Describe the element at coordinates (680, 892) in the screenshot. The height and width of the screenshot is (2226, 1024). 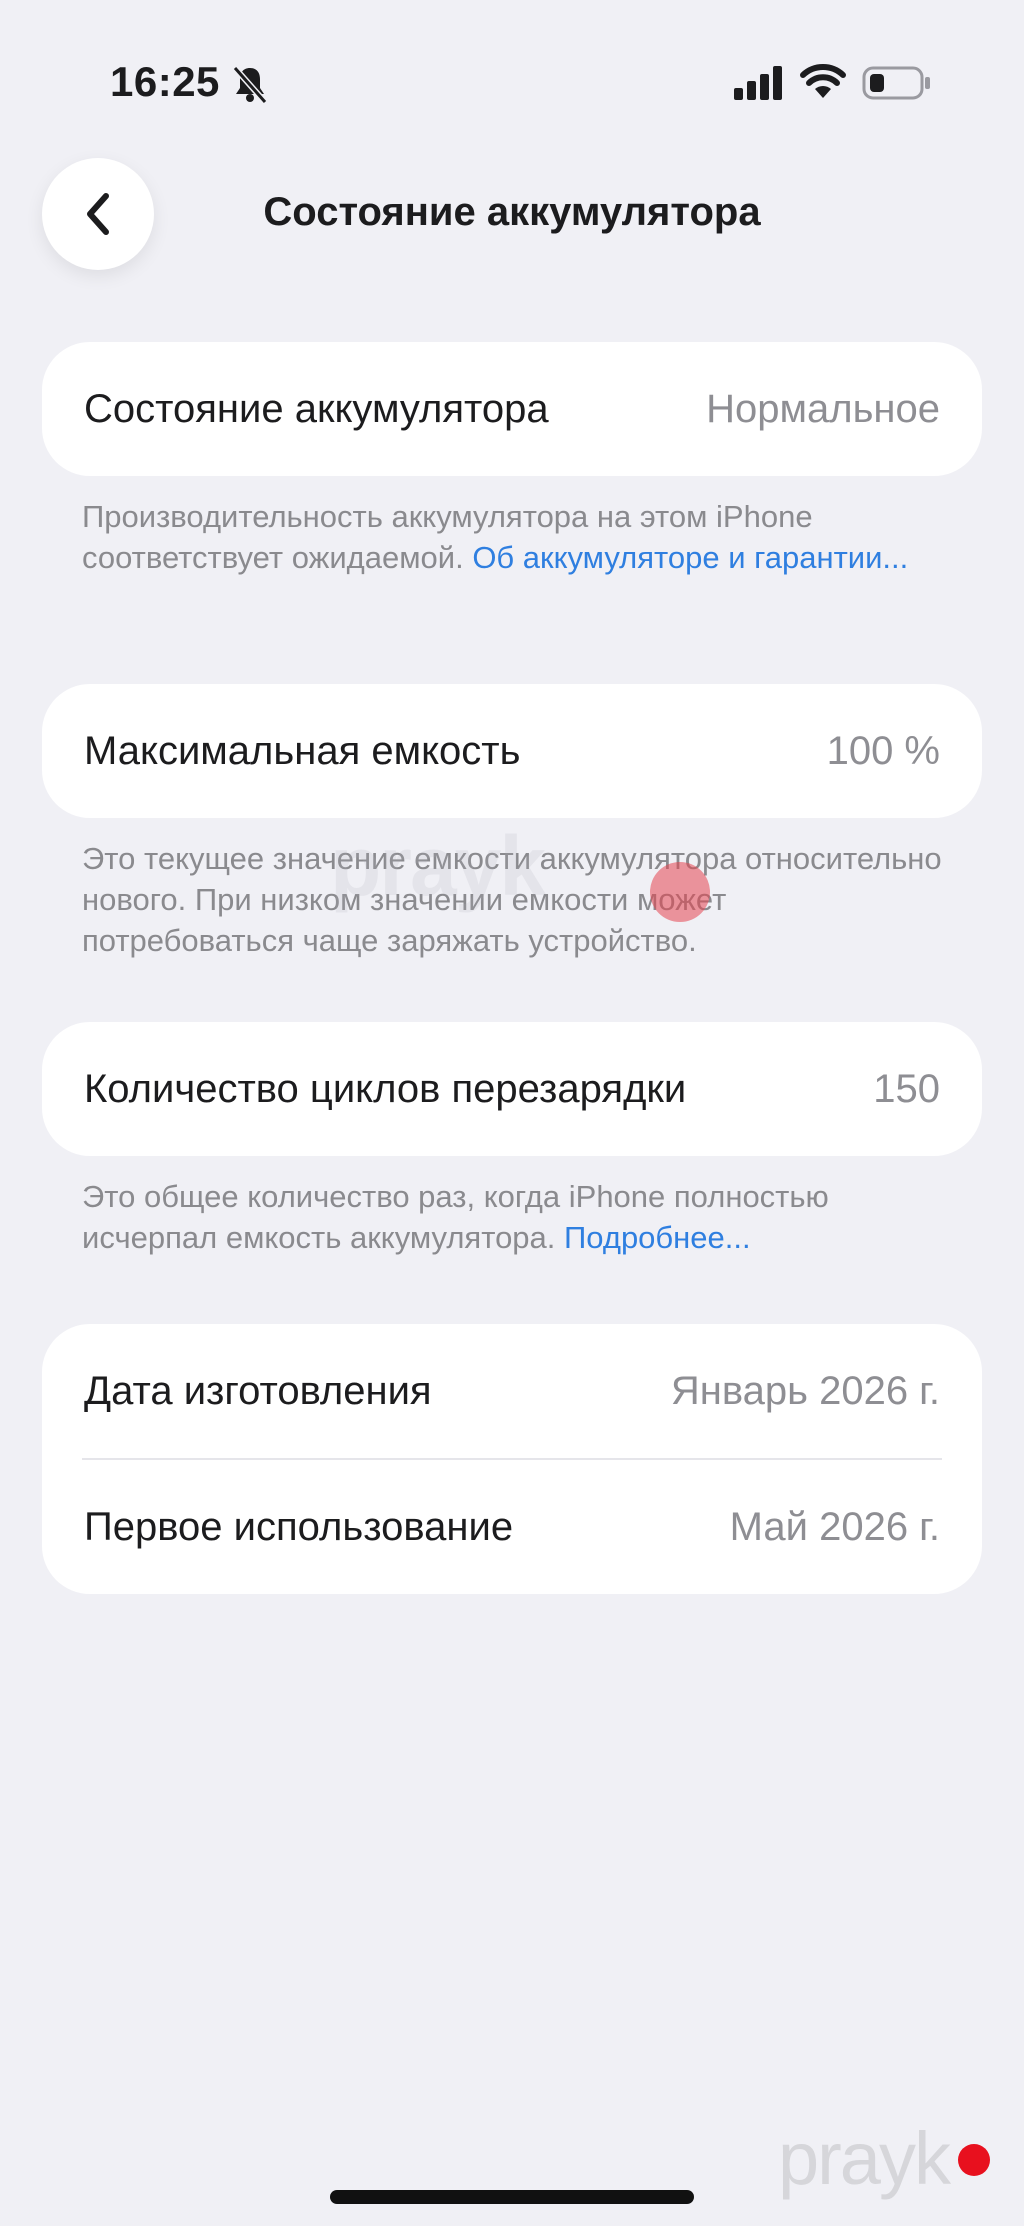
I see `center-watermark-dot` at that location.